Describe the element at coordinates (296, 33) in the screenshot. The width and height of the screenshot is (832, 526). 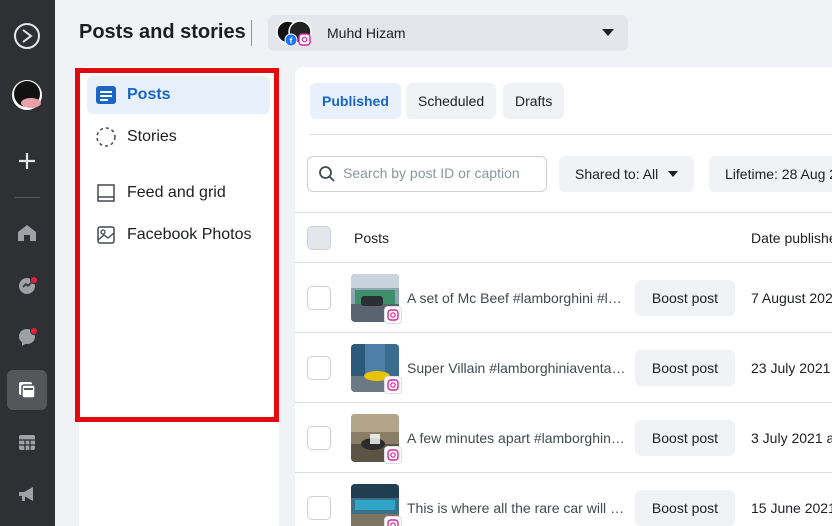
I see `account-avatars: f` at that location.